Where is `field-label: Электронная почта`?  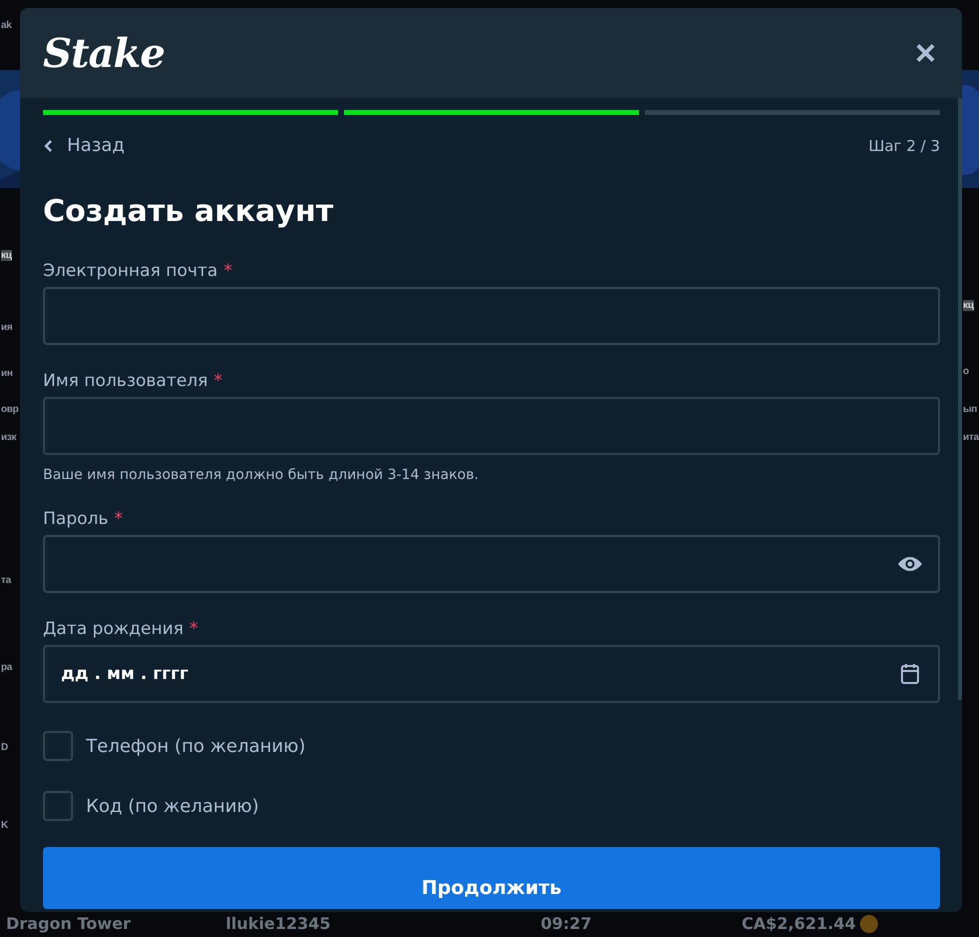 field-label: Электронная почта is located at coordinates (130, 271).